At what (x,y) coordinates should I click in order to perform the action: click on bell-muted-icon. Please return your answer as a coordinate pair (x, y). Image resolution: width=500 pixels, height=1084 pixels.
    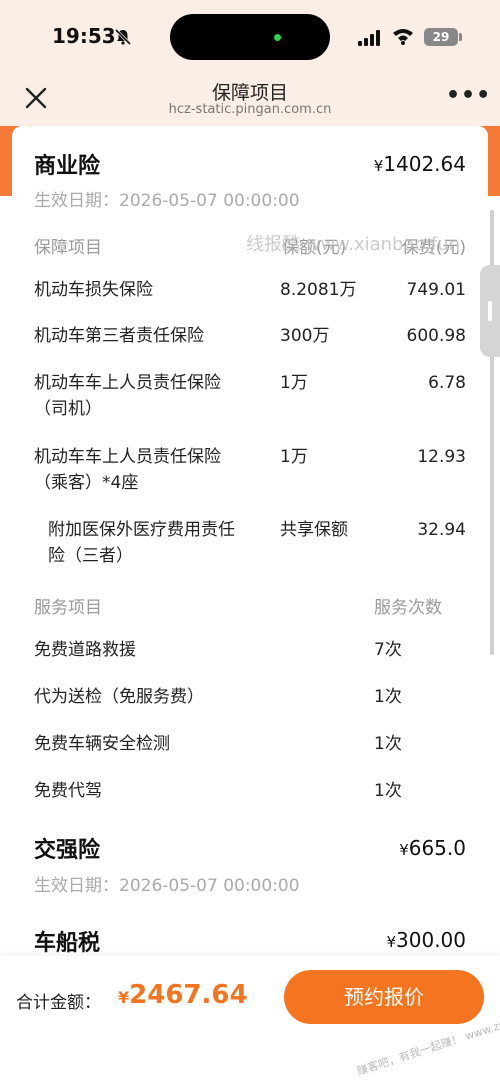
    Looking at the image, I should click on (123, 37).